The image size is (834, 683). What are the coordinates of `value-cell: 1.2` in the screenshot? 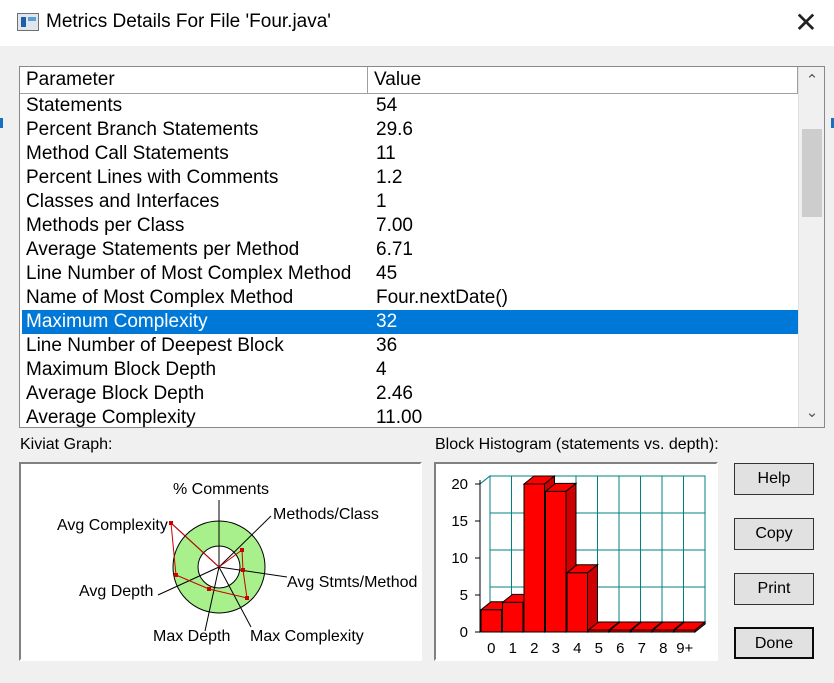 It's located at (389, 177).